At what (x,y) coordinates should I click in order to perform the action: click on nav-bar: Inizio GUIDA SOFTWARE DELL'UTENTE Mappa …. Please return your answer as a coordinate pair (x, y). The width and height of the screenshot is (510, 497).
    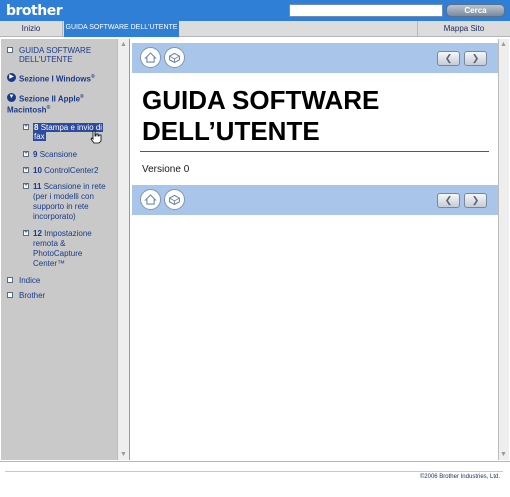
    Looking at the image, I should click on (255, 28).